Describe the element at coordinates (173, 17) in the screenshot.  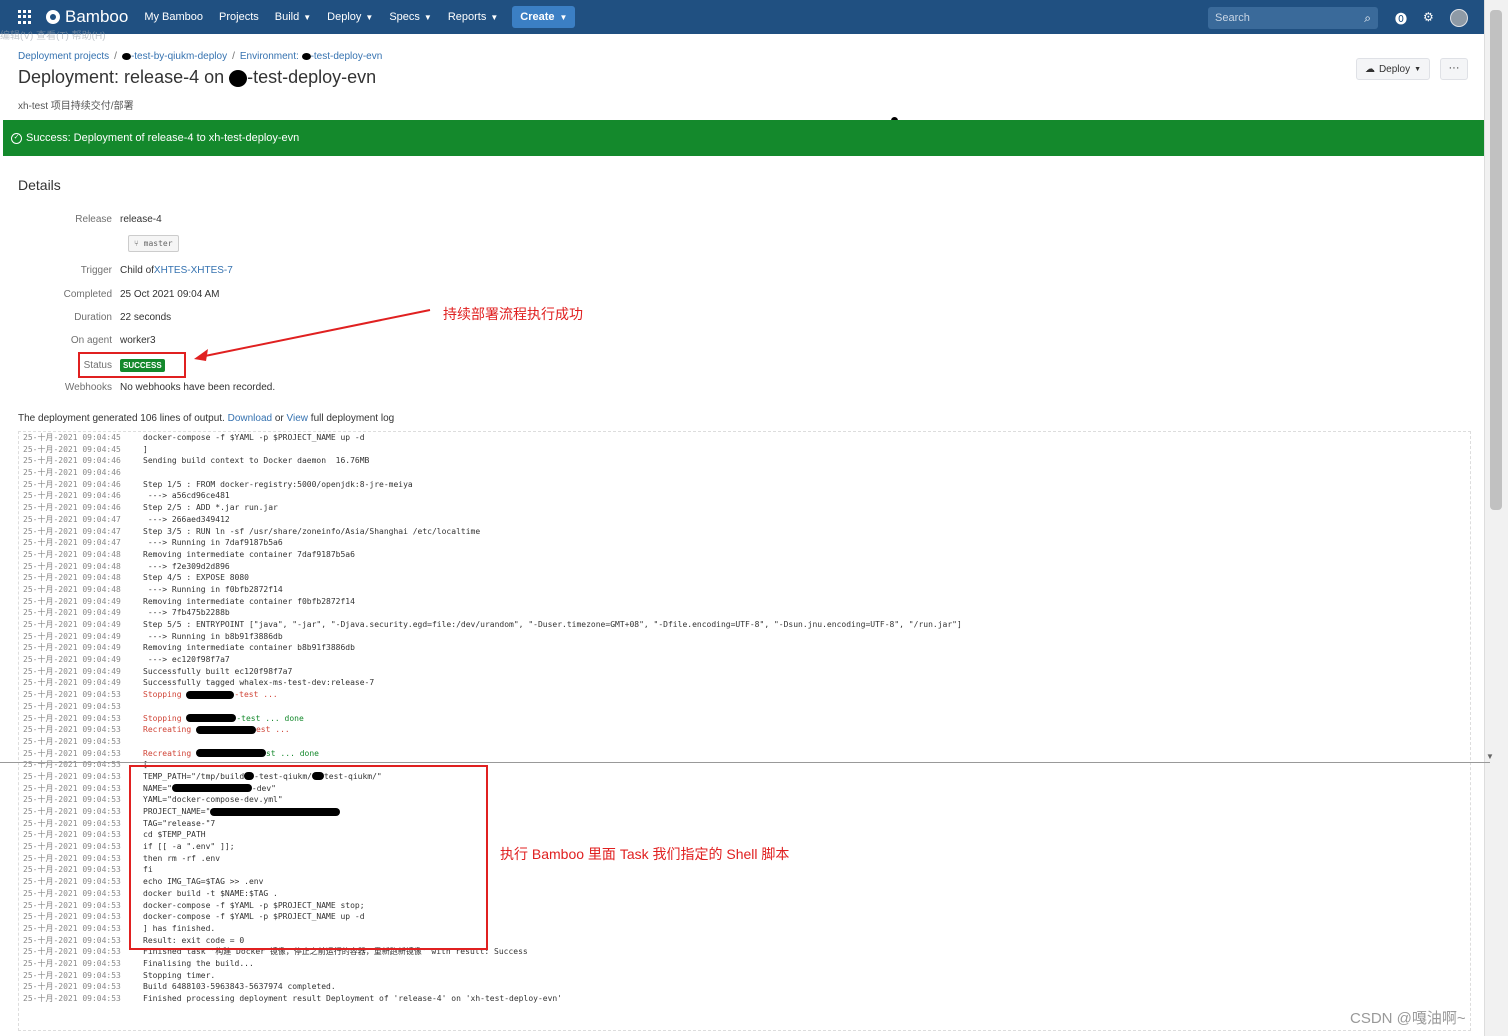
I see `nav-my-bamboo: My Bamboo` at that location.